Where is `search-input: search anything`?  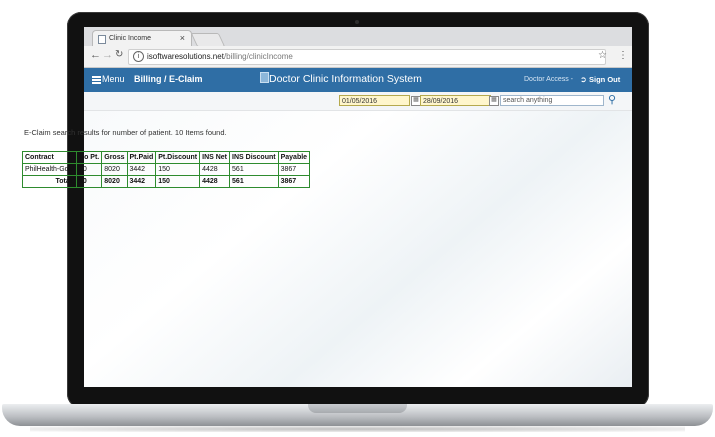 search-input: search anything is located at coordinates (552, 100).